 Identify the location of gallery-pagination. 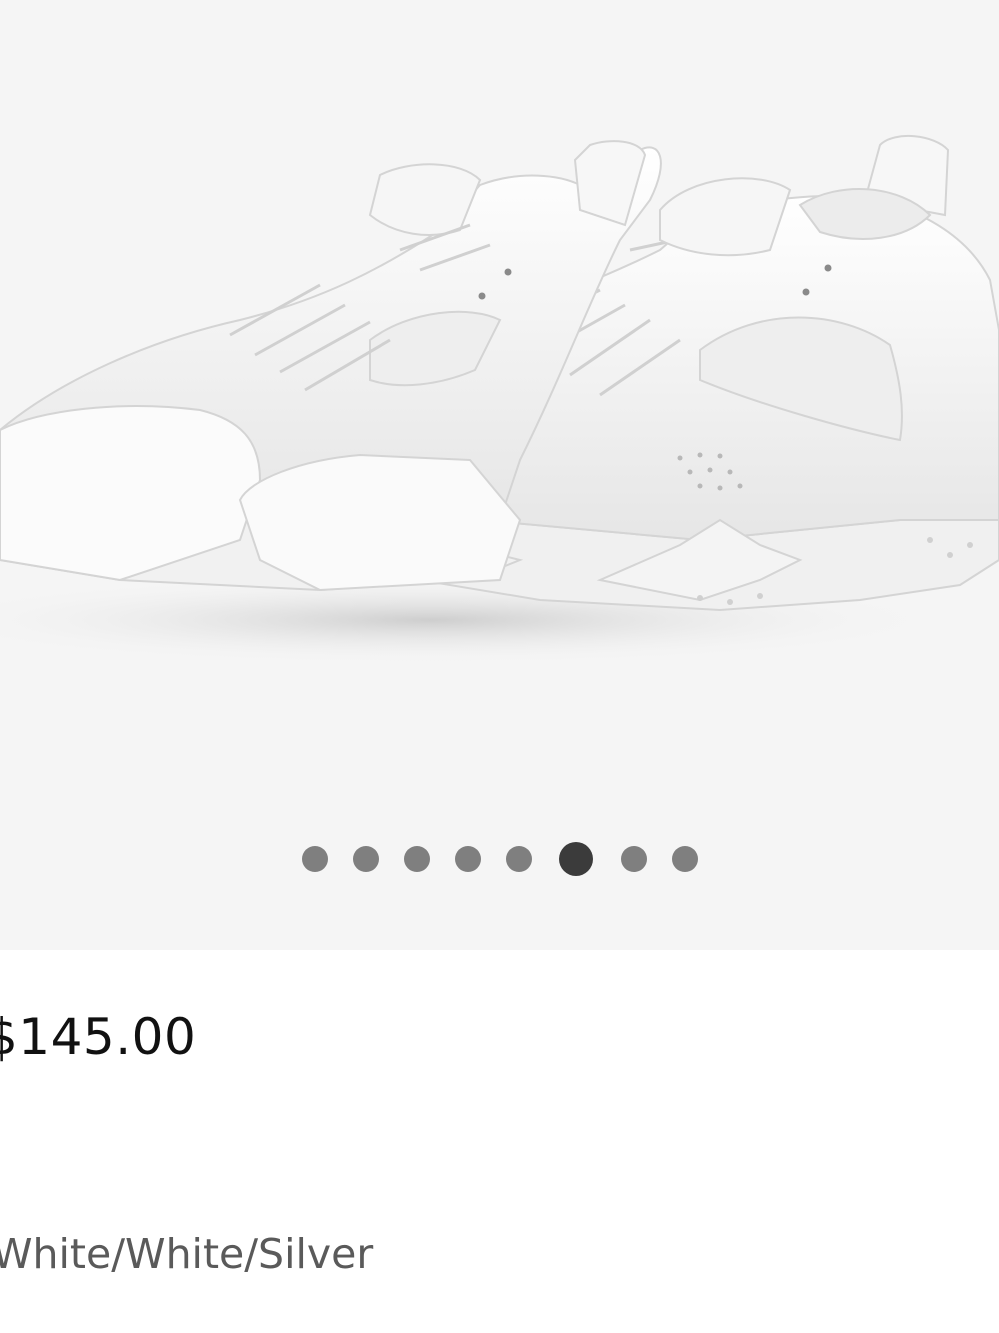
(499, 859).